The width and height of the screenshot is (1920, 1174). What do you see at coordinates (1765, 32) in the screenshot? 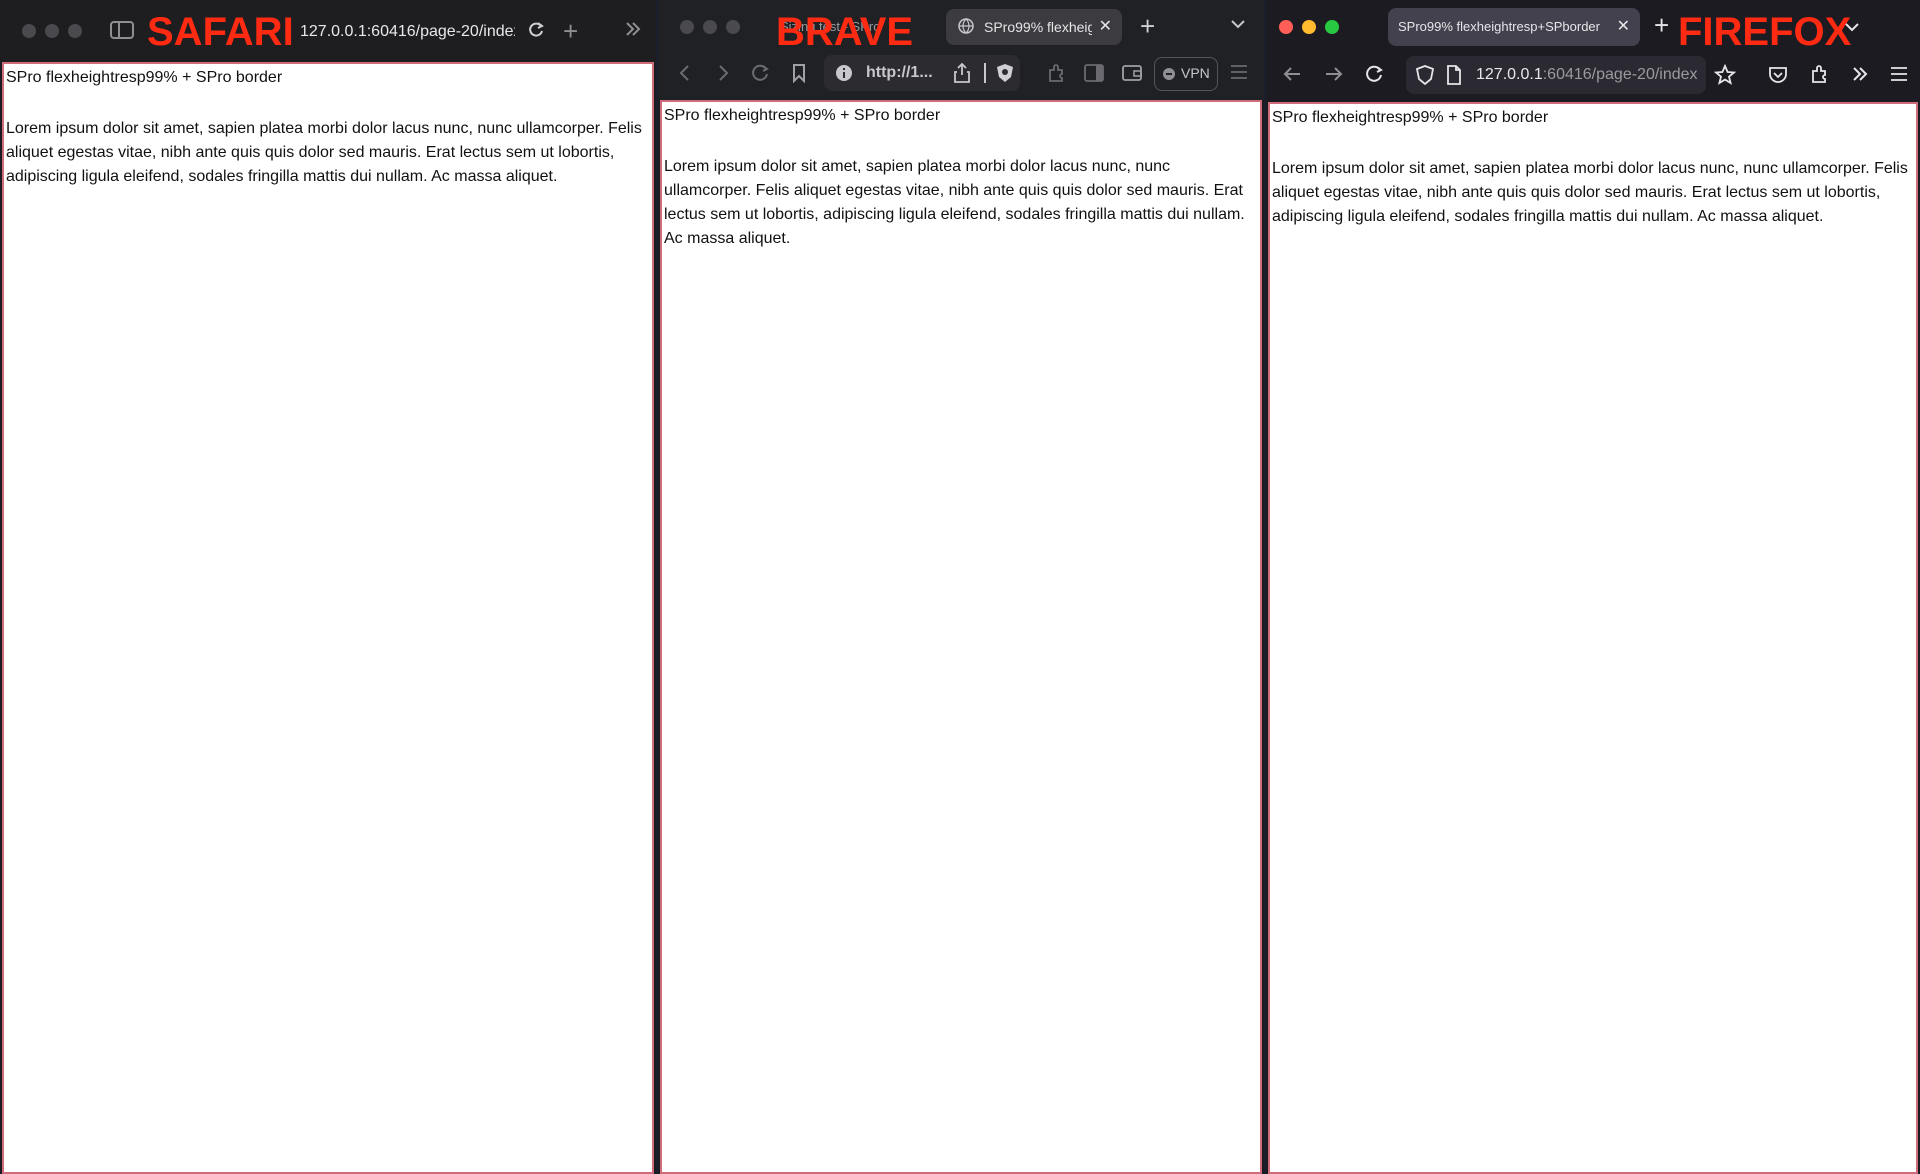
I see `browser-brand-label: FIREFOX` at bounding box center [1765, 32].